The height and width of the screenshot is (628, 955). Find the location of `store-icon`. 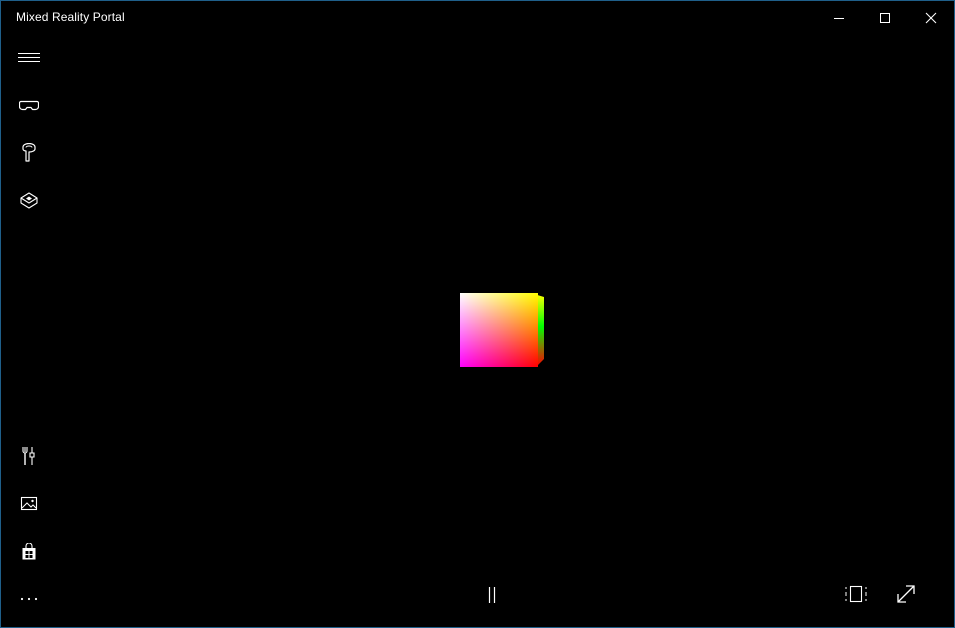

store-icon is located at coordinates (29, 551).